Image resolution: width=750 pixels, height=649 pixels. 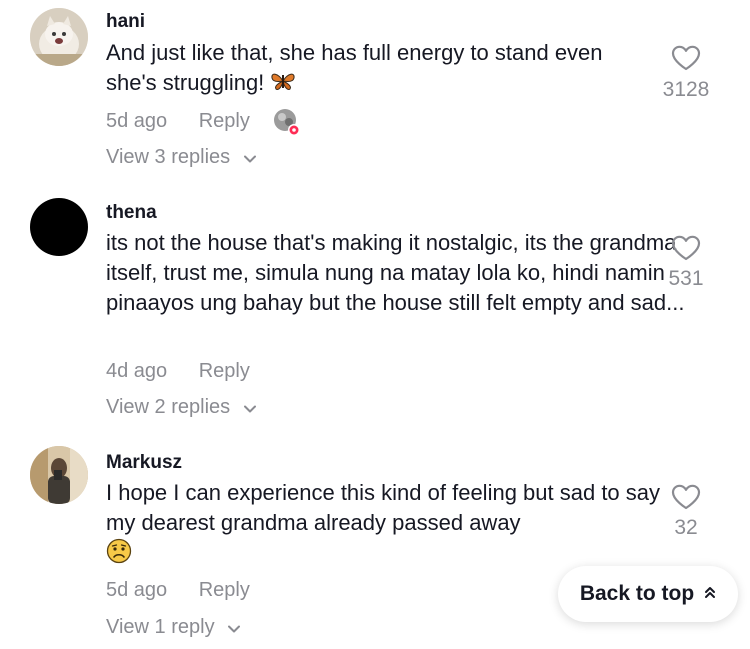 I want to click on person-avatar-image, so click(x=59, y=475).